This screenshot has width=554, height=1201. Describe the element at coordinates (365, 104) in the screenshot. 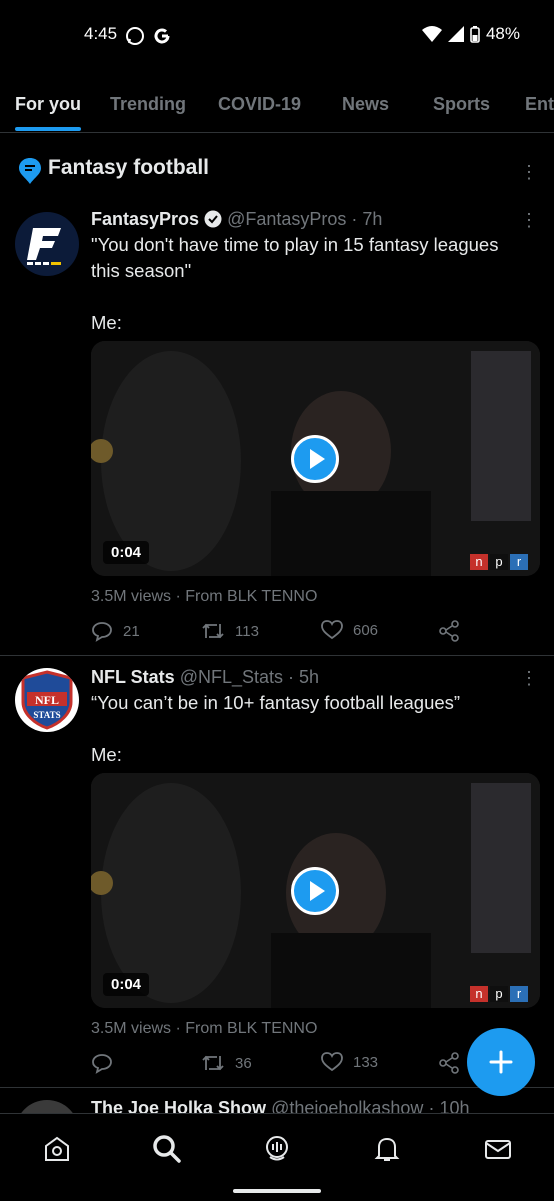

I see `tab-news: News` at that location.